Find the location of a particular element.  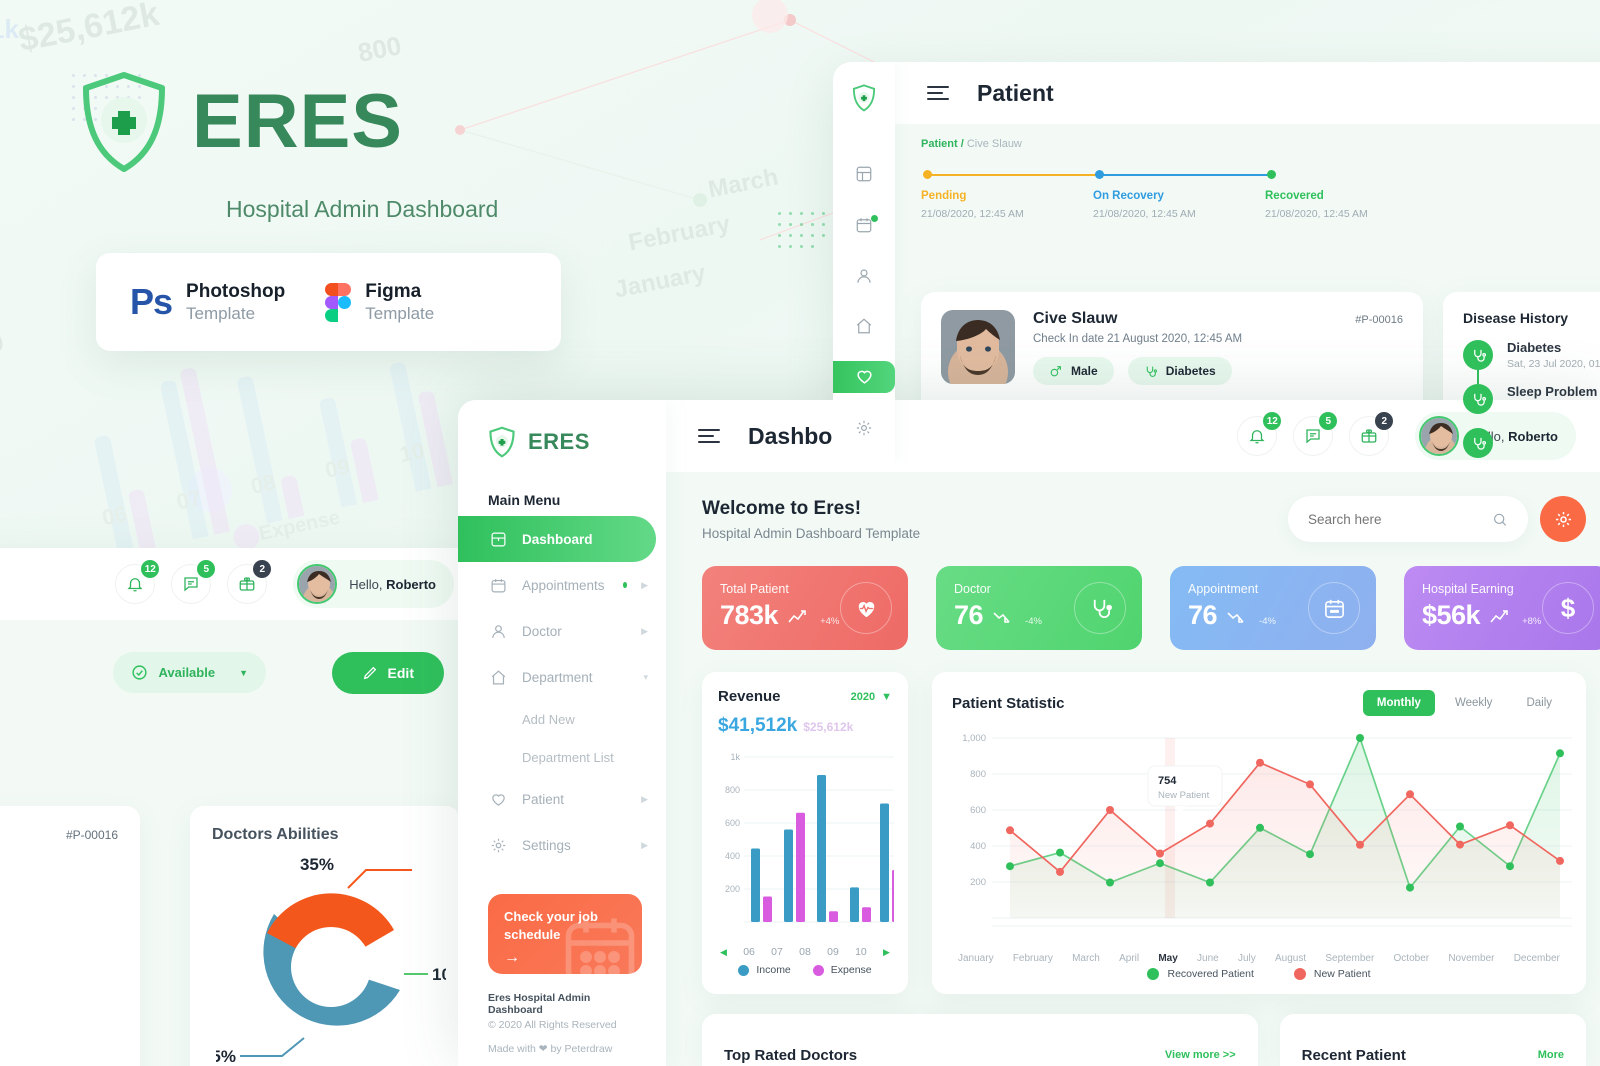

ghost-label-march: March is located at coordinates (743, 183).